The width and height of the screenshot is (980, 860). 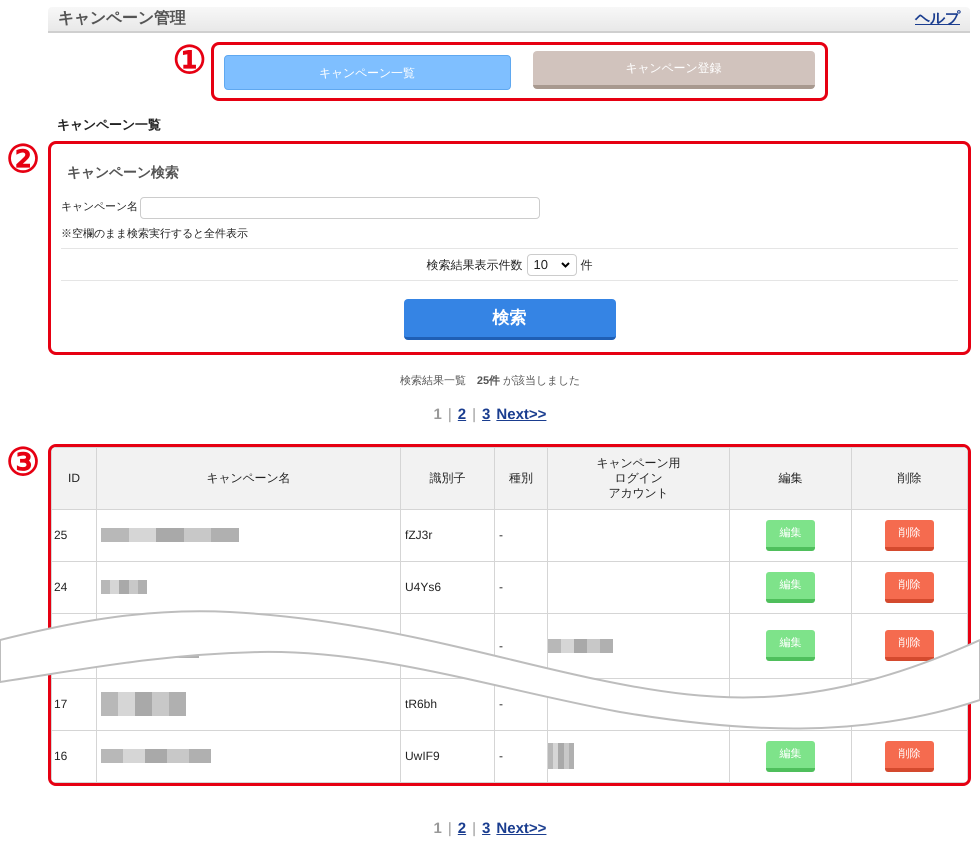 What do you see at coordinates (423, 587) in the screenshot?
I see `table-cell: U4Ys6` at bounding box center [423, 587].